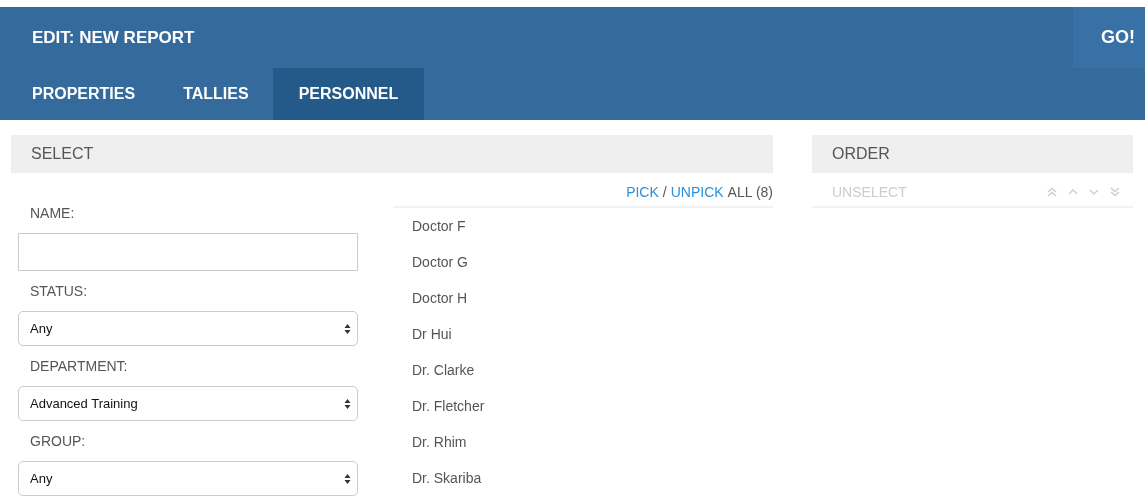 This screenshot has width=1145, height=502. I want to click on tab: PROPERTIES, so click(84, 94).